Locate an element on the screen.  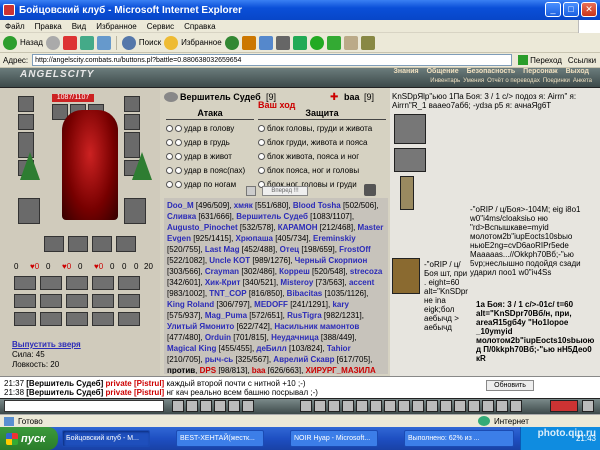
player-entry: Misteroy is located at coordinates (296, 282).